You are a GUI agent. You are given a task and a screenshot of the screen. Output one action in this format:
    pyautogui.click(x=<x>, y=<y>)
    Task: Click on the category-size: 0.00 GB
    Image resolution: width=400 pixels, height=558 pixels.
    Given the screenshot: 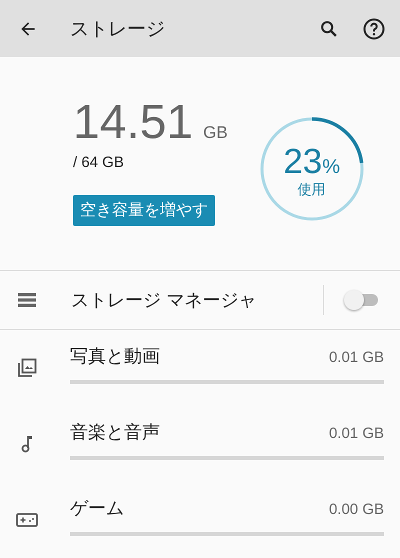 What is the action you would take?
    pyautogui.click(x=356, y=509)
    